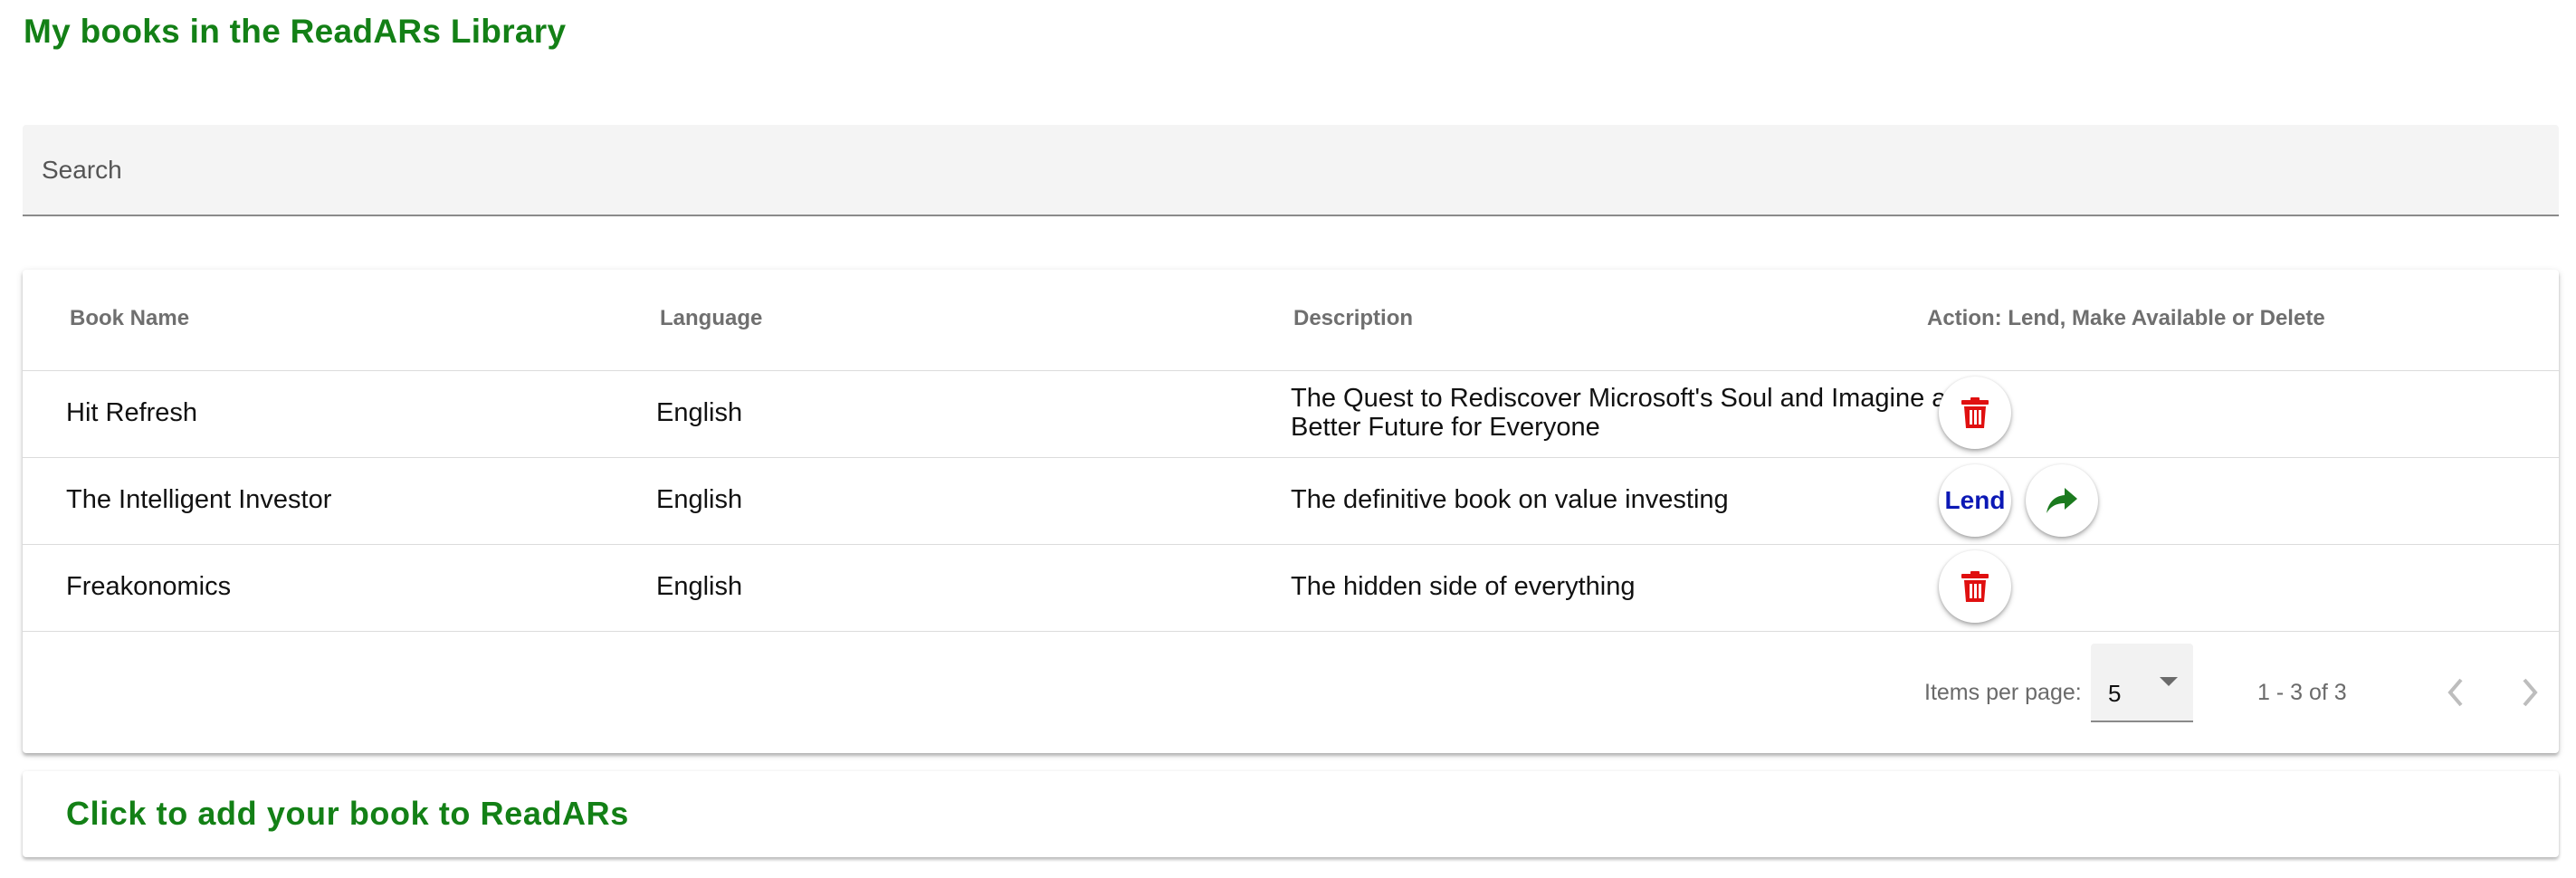 The height and width of the screenshot is (878, 2576). What do you see at coordinates (1353, 318) in the screenshot?
I see `header-description: Description` at bounding box center [1353, 318].